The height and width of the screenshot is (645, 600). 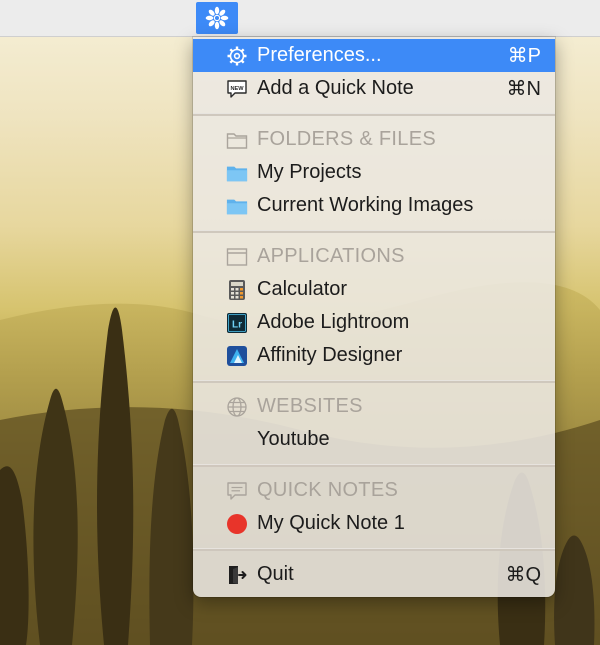 I want to click on menu-item-my-projects: My Projects, so click(x=374, y=172).